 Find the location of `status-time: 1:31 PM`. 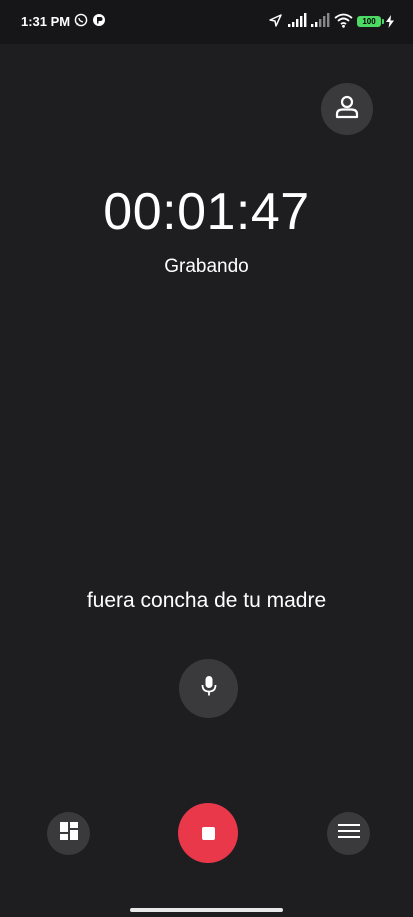

status-time: 1:31 PM is located at coordinates (46, 21).